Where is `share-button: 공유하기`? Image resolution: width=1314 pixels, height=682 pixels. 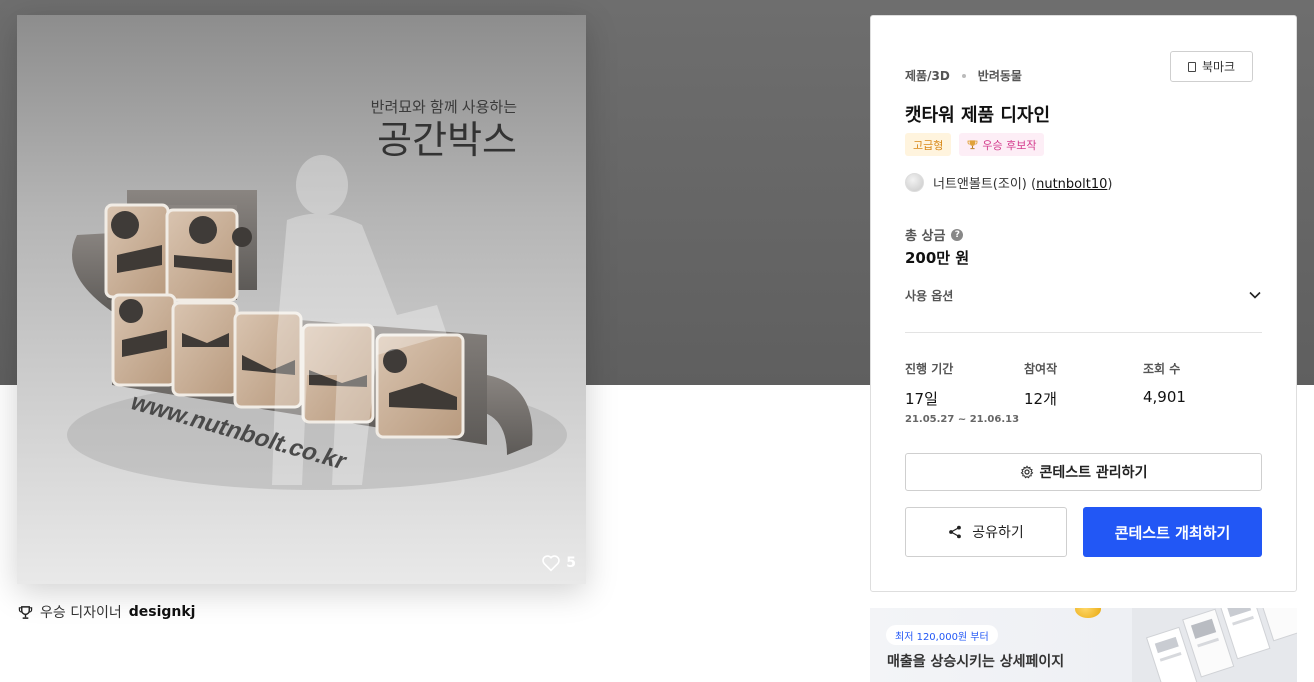 share-button: 공유하기 is located at coordinates (986, 532).